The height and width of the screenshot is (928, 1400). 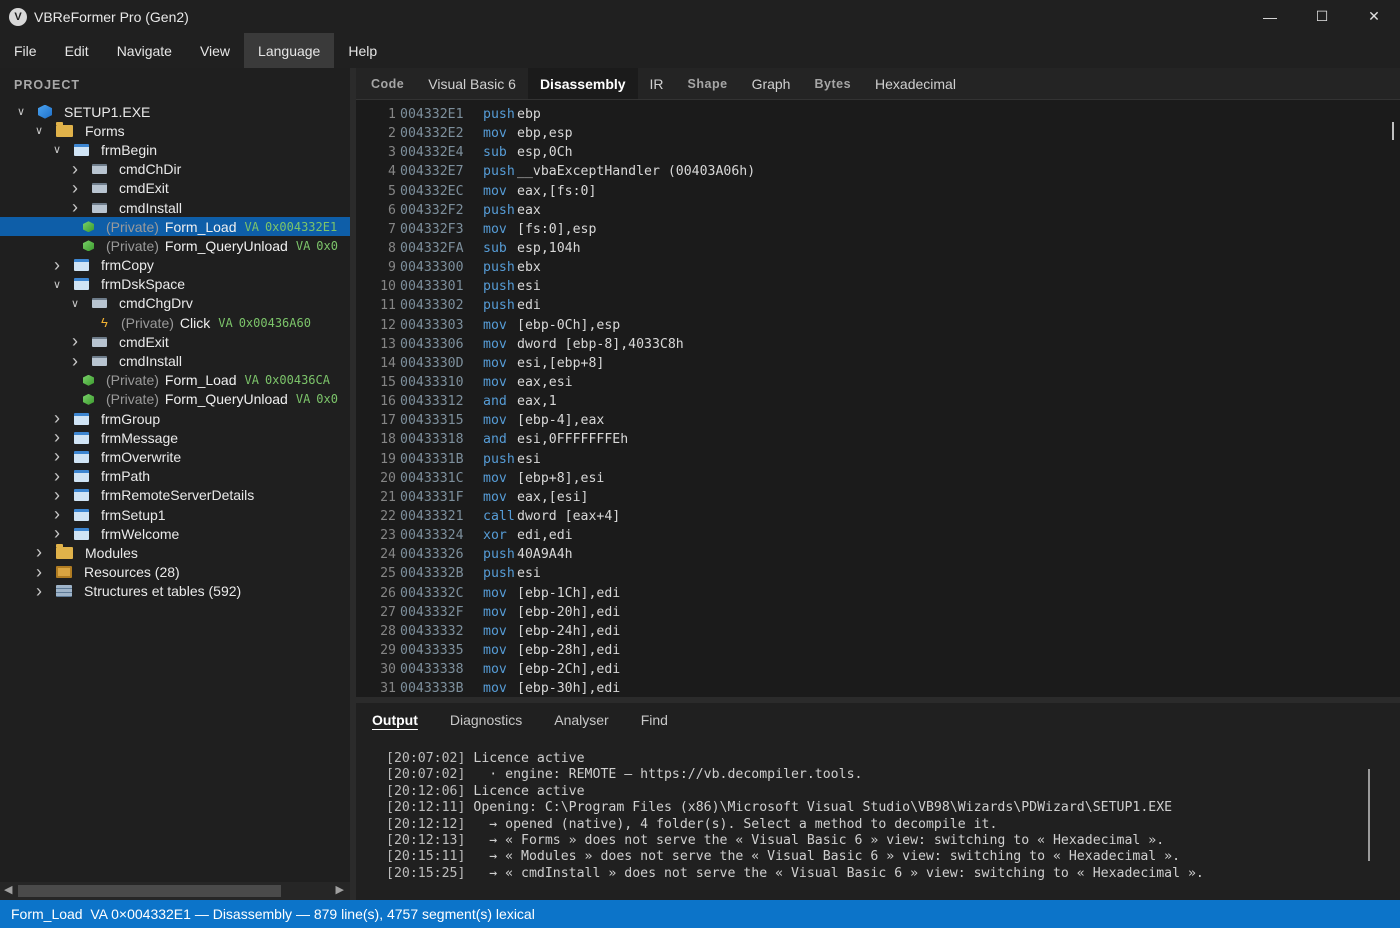 What do you see at coordinates (175, 322) in the screenshot?
I see `tree-item: ϟ (Private) Click VA 0x00436A60` at bounding box center [175, 322].